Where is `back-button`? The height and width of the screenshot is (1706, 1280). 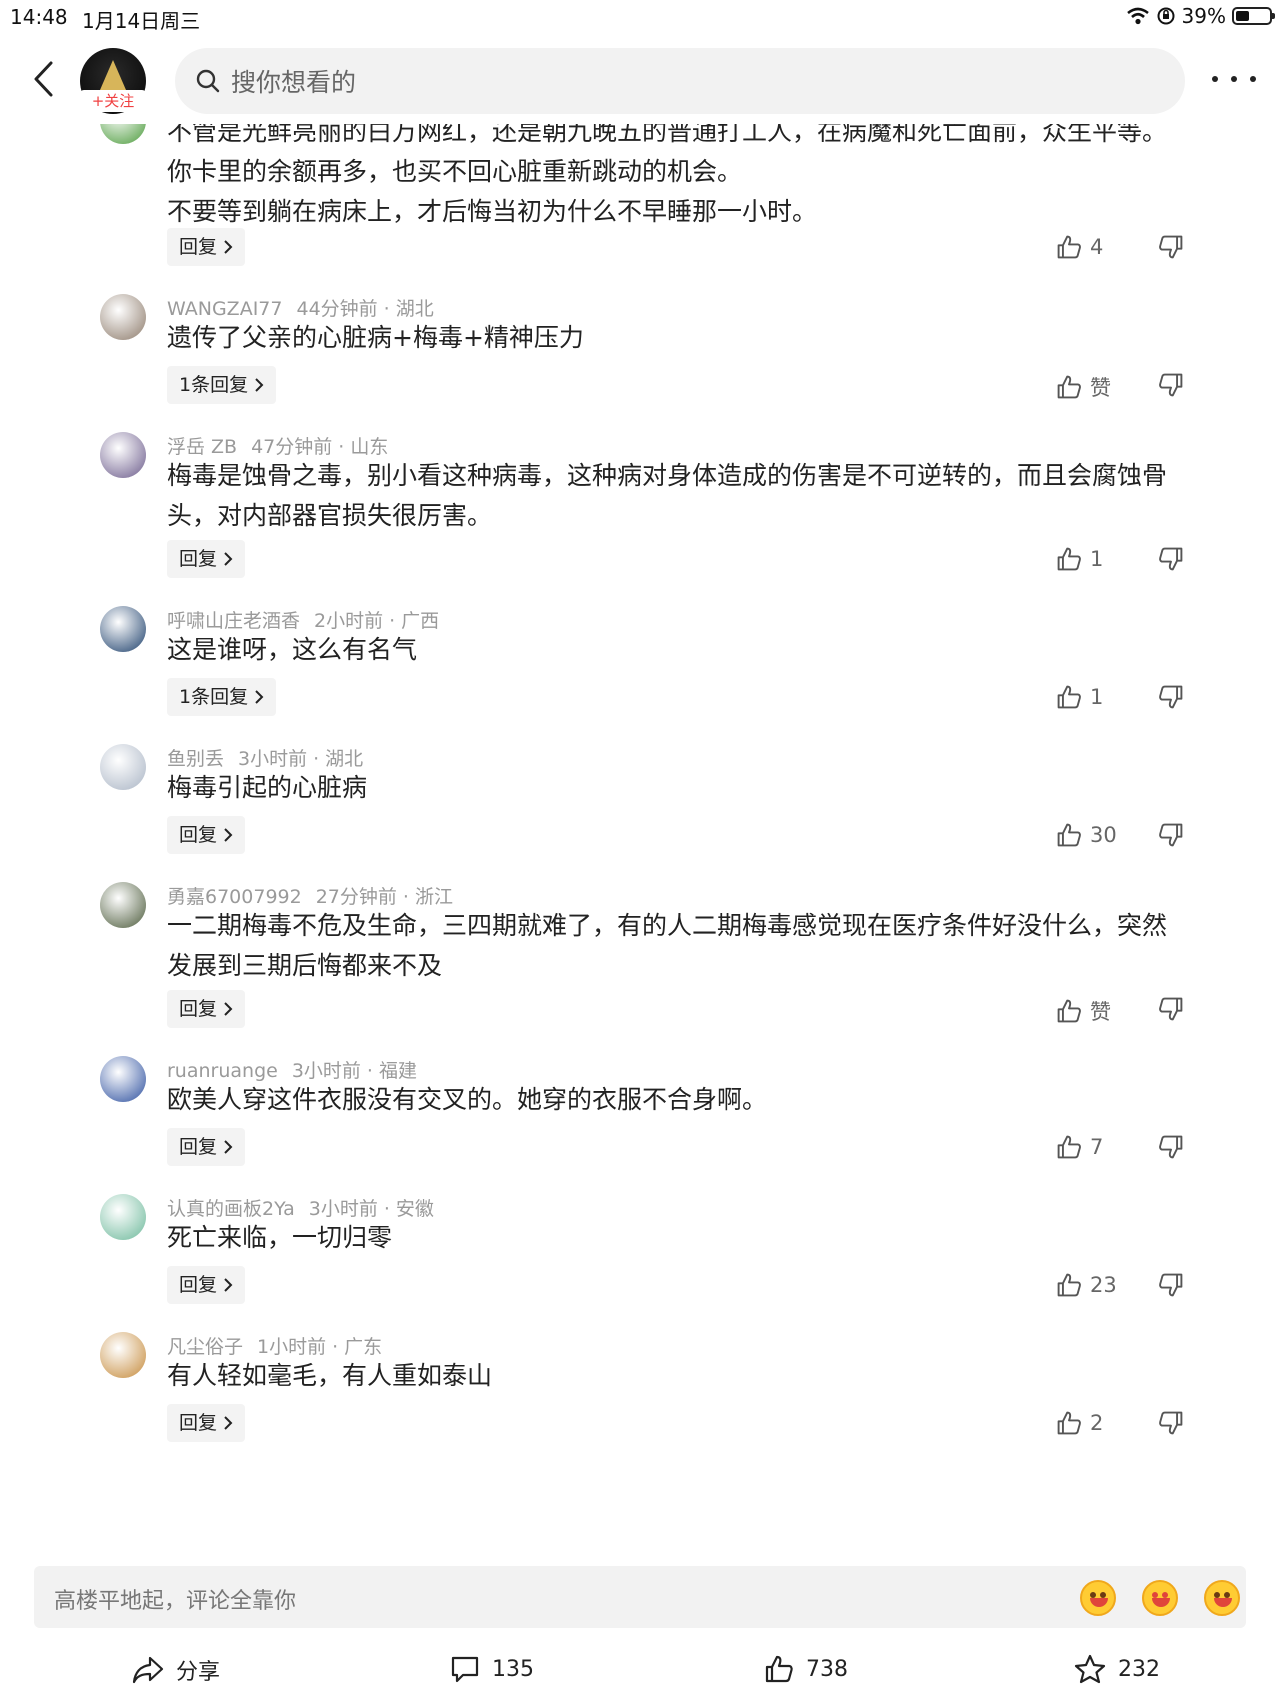
back-button is located at coordinates (43, 79).